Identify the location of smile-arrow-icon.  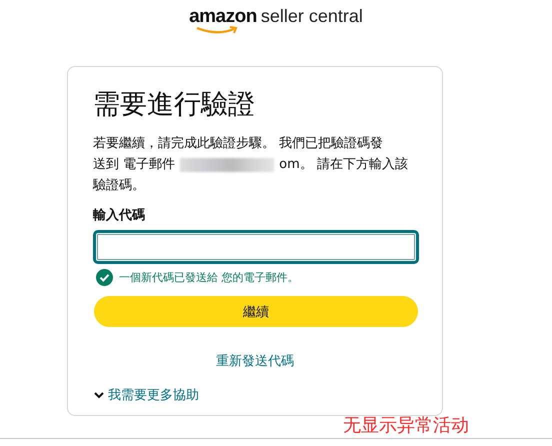
(217, 30).